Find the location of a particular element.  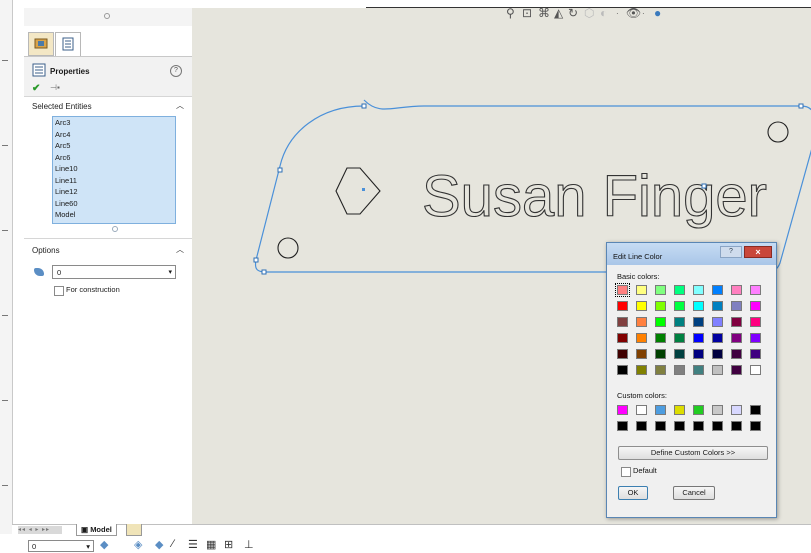

cancel-button: Cancel is located at coordinates (694, 493).